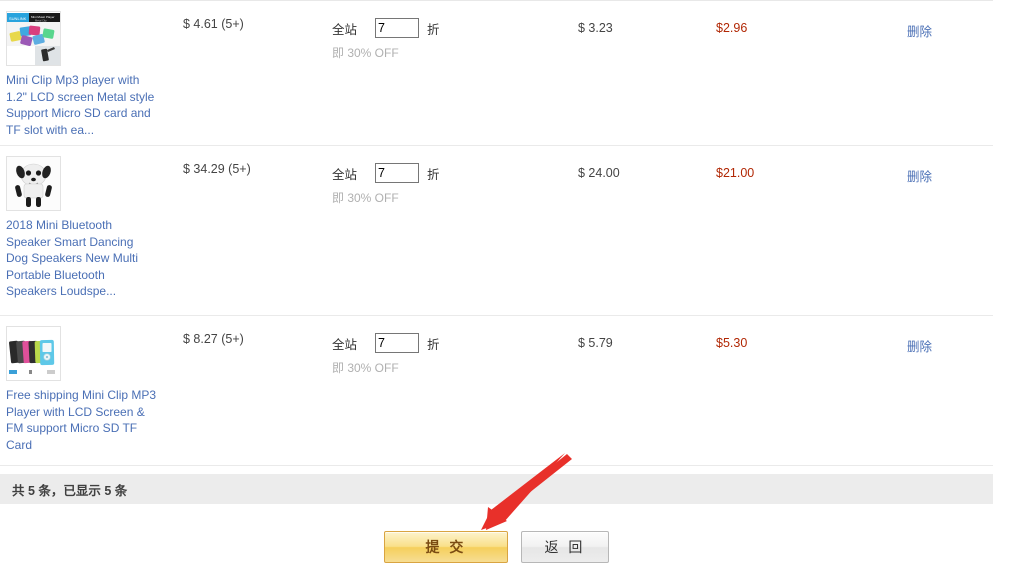 Image resolution: width=1024 pixels, height=583 pixels. Describe the element at coordinates (595, 343) in the screenshot. I see `discounted-price: $ 5.79` at that location.